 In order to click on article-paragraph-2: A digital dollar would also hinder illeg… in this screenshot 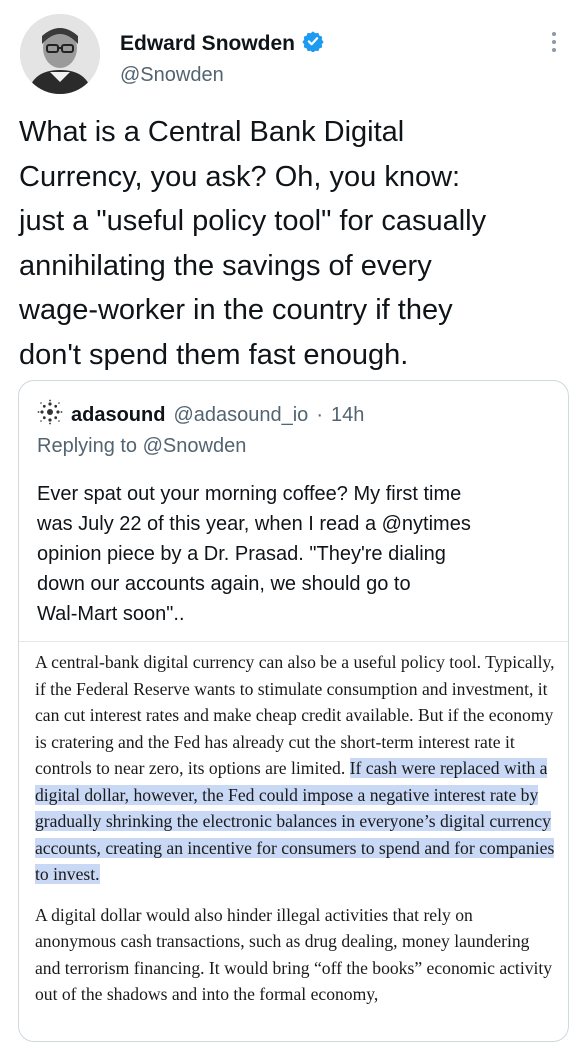, I will do `click(294, 954)`.